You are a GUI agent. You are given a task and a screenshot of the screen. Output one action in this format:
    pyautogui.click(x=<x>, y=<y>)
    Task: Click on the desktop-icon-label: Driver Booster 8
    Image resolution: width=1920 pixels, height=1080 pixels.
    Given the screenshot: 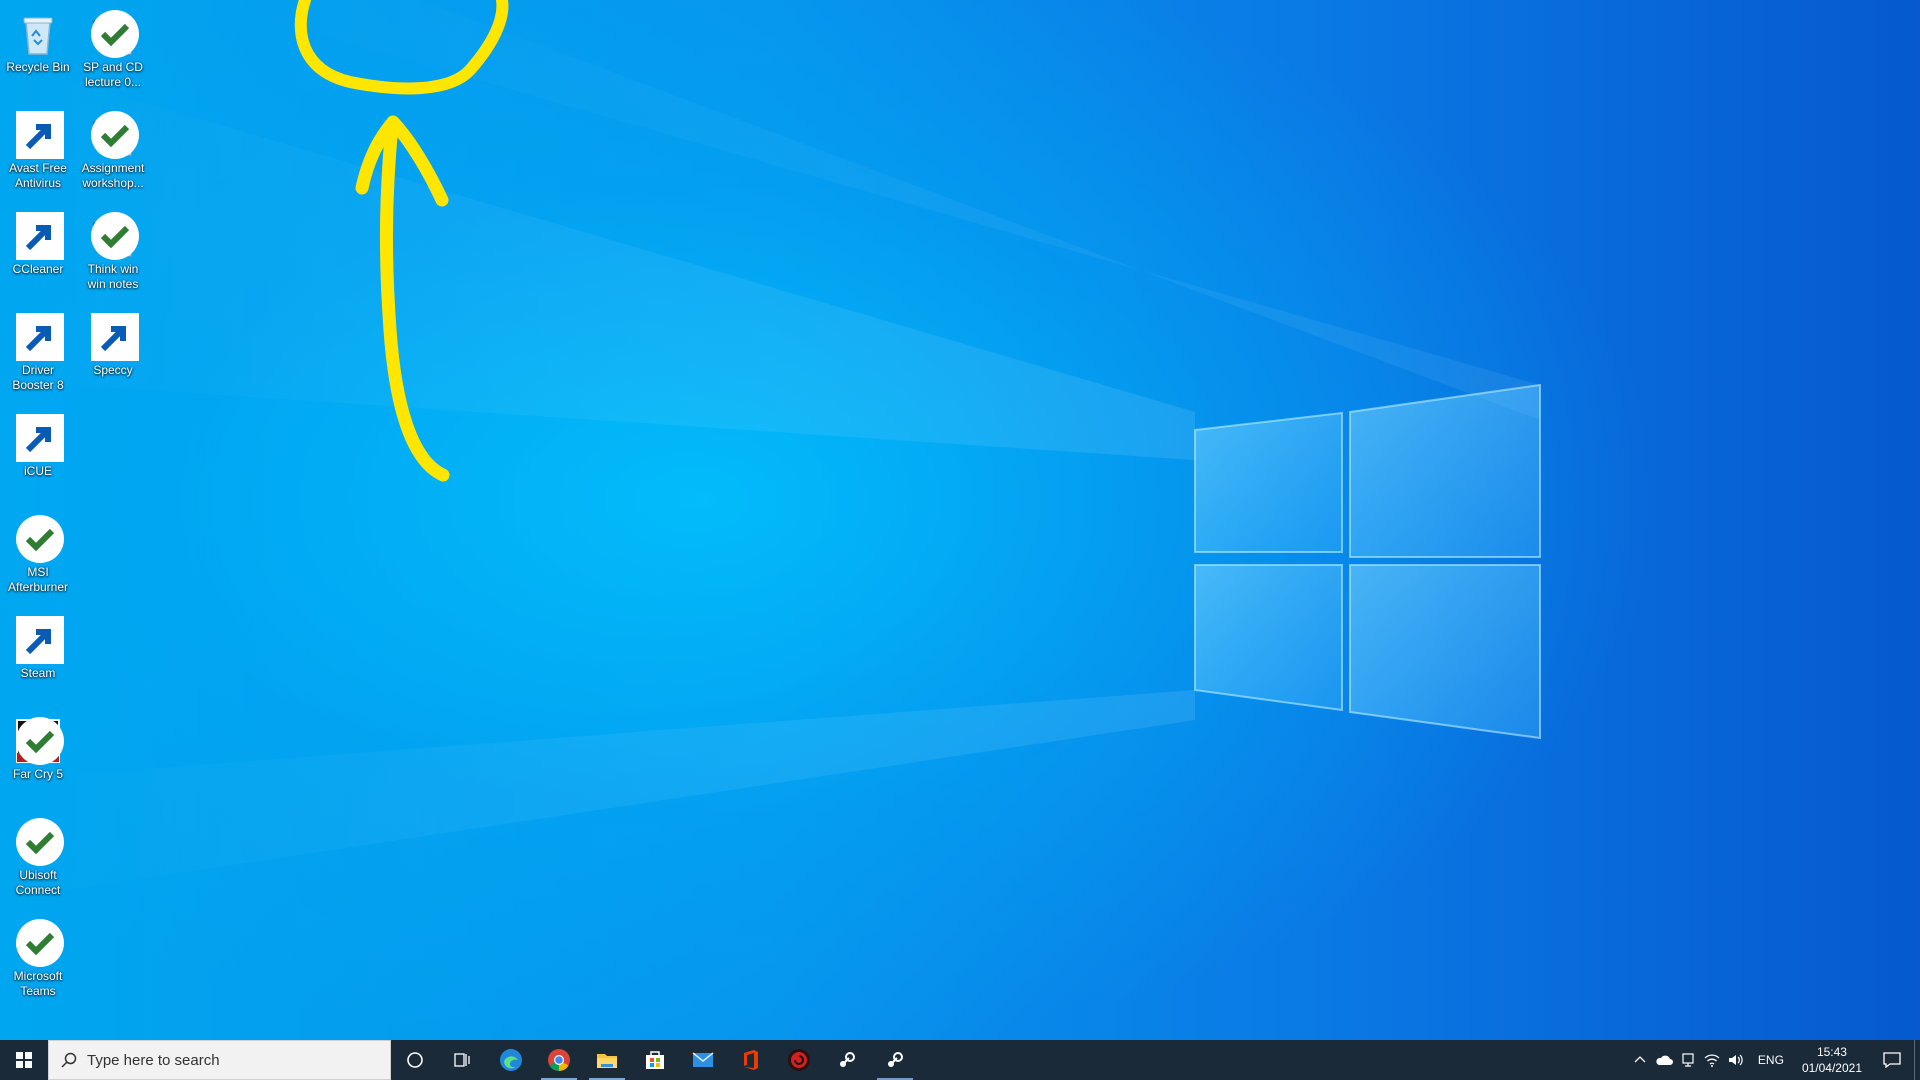 What is the action you would take?
    pyautogui.click(x=38, y=377)
    